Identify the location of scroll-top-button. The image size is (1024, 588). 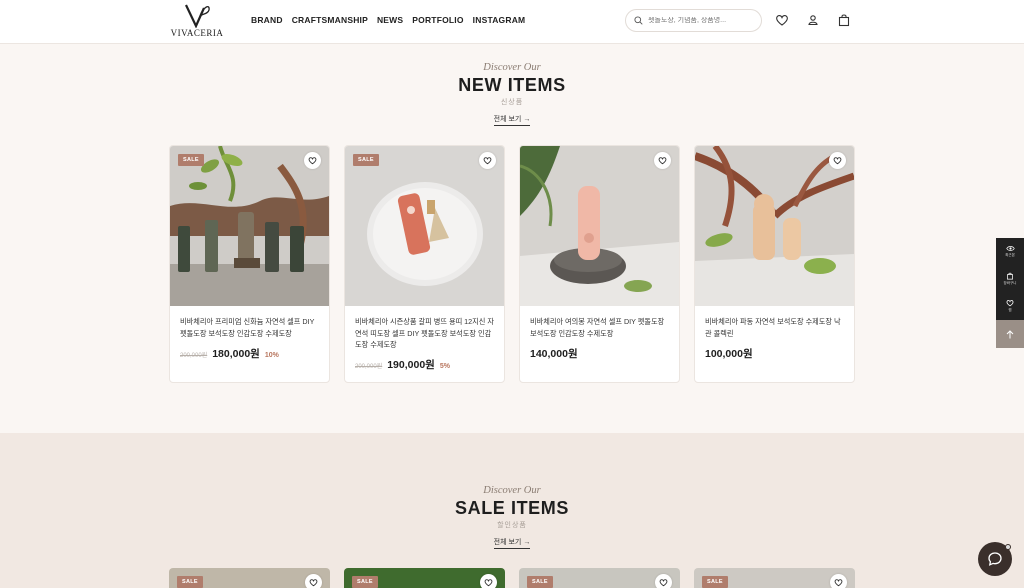
(1010, 334).